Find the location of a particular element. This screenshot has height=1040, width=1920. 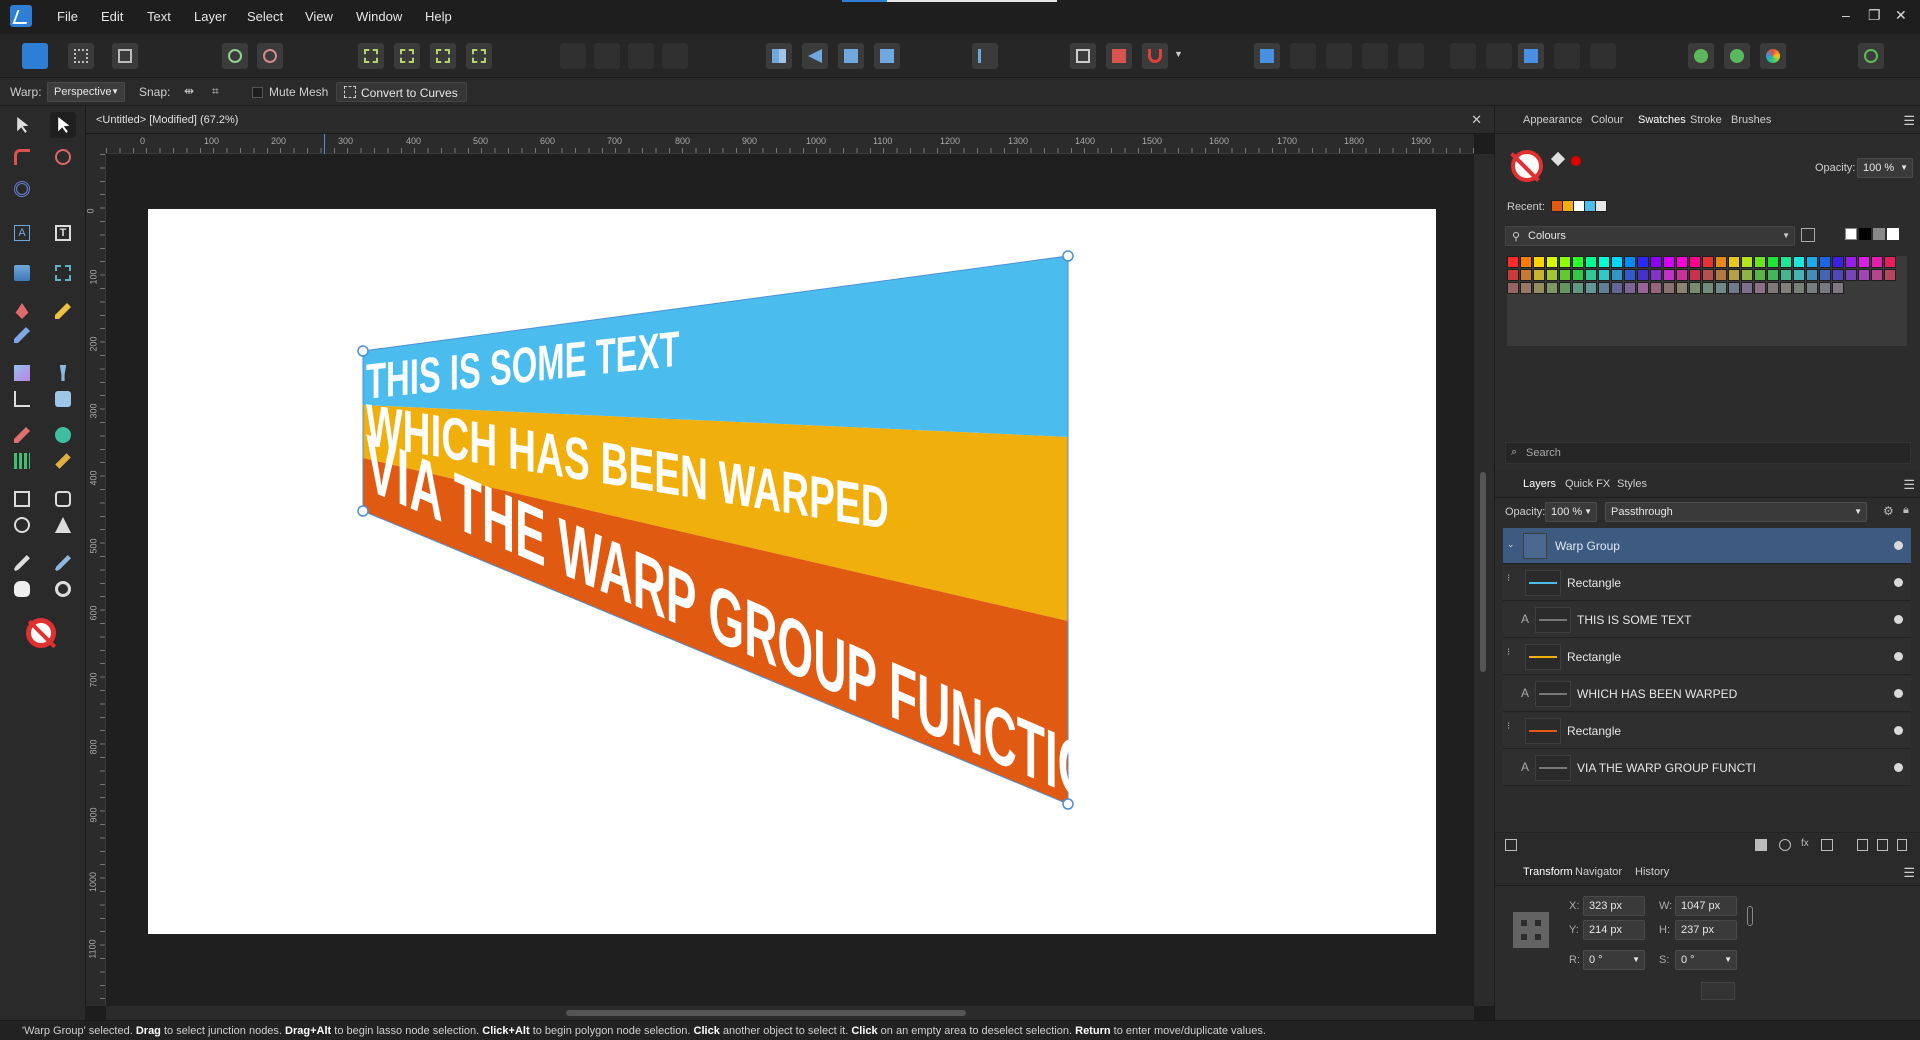

point-transform-tool-icon is located at coordinates (63, 157).